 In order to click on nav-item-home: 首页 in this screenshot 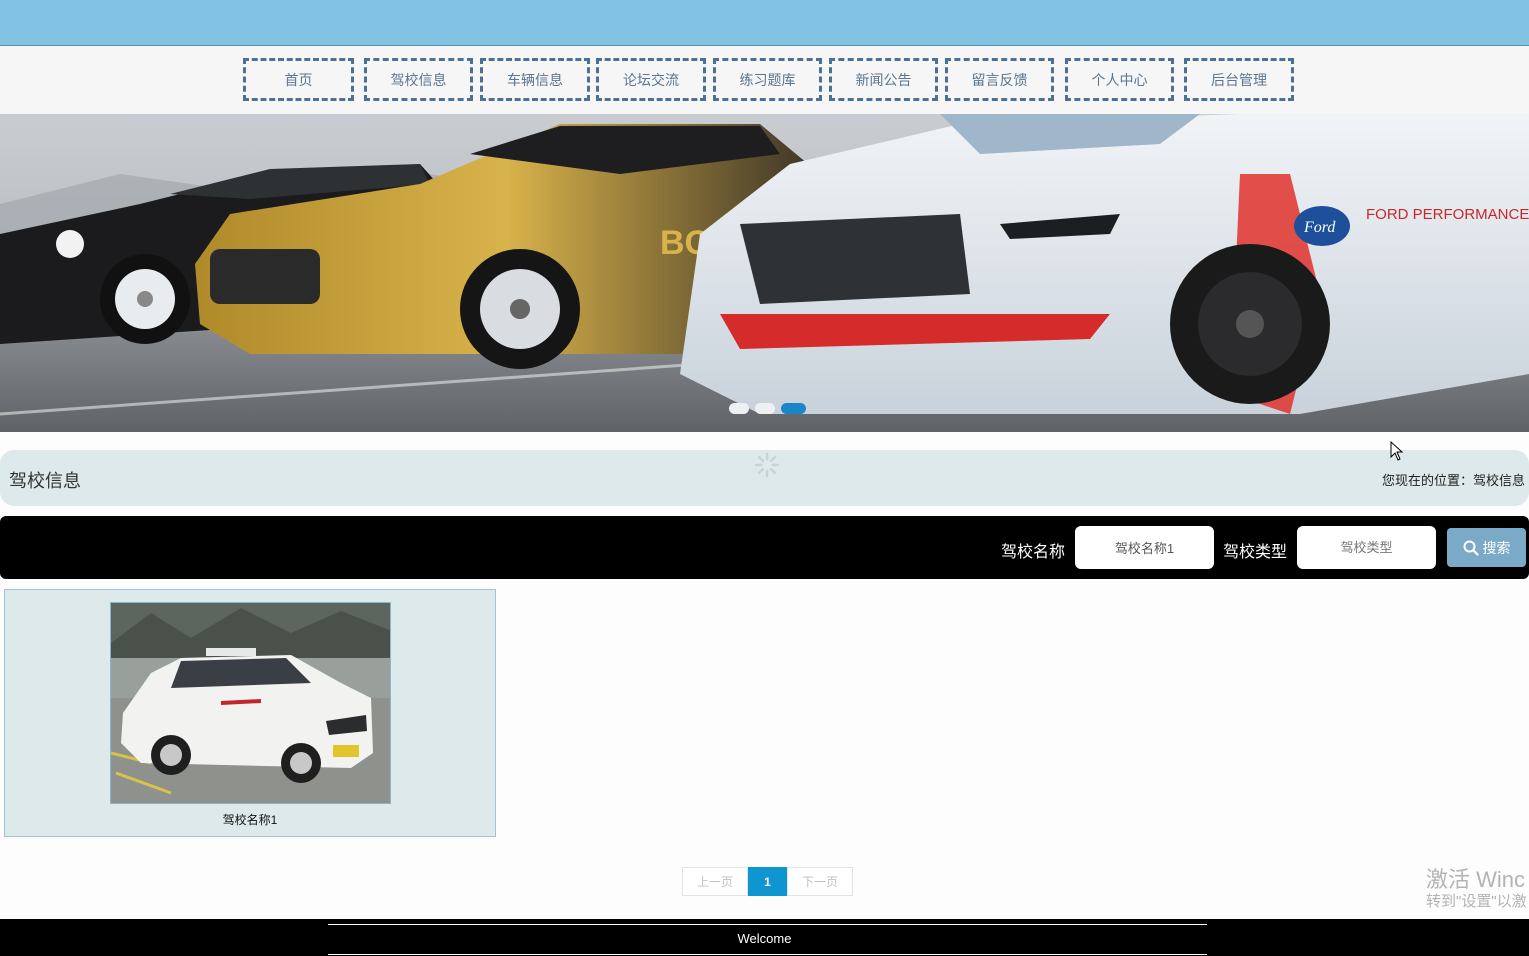, I will do `click(298, 79)`.